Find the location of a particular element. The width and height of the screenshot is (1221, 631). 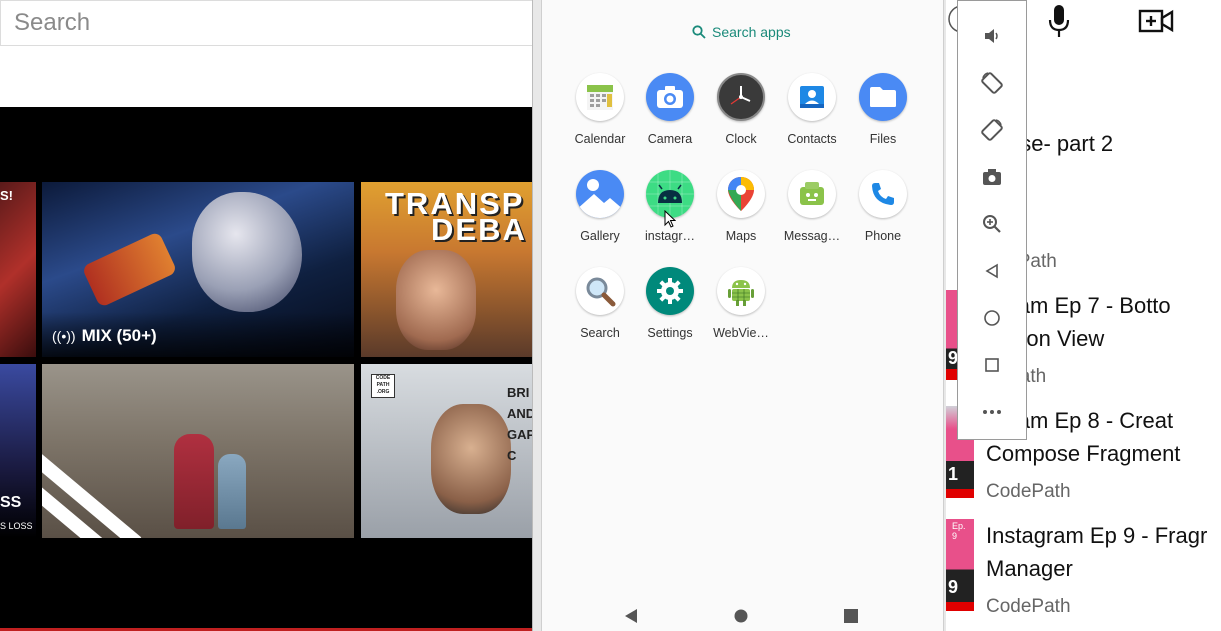

zoom-button is located at coordinates (992, 224).